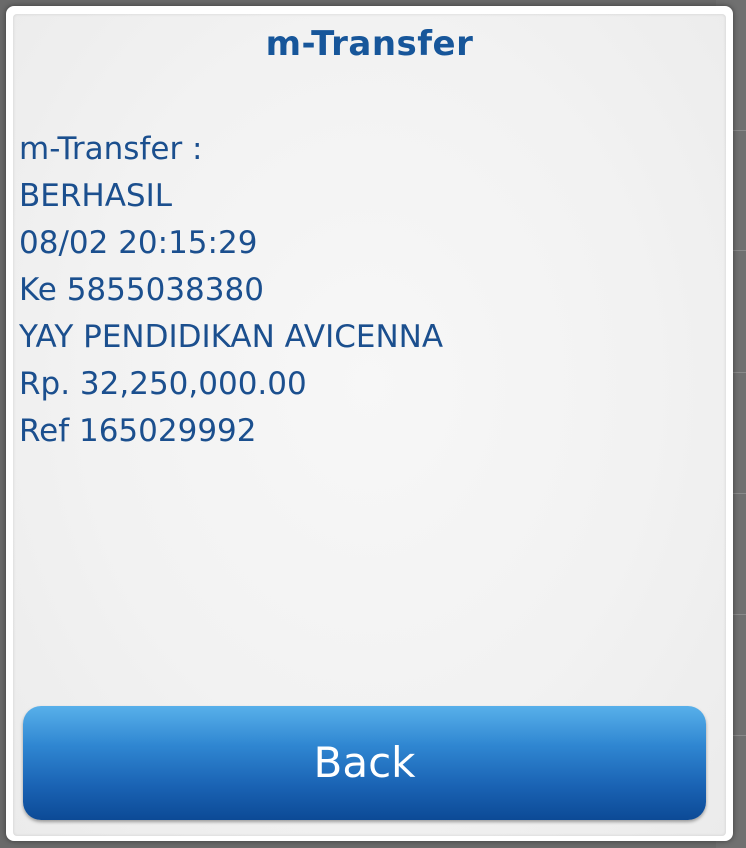 Image resolution: width=746 pixels, height=848 pixels. What do you see at coordinates (138, 243) in the screenshot?
I see `message-line-datetime: 08/02 20:15:29` at bounding box center [138, 243].